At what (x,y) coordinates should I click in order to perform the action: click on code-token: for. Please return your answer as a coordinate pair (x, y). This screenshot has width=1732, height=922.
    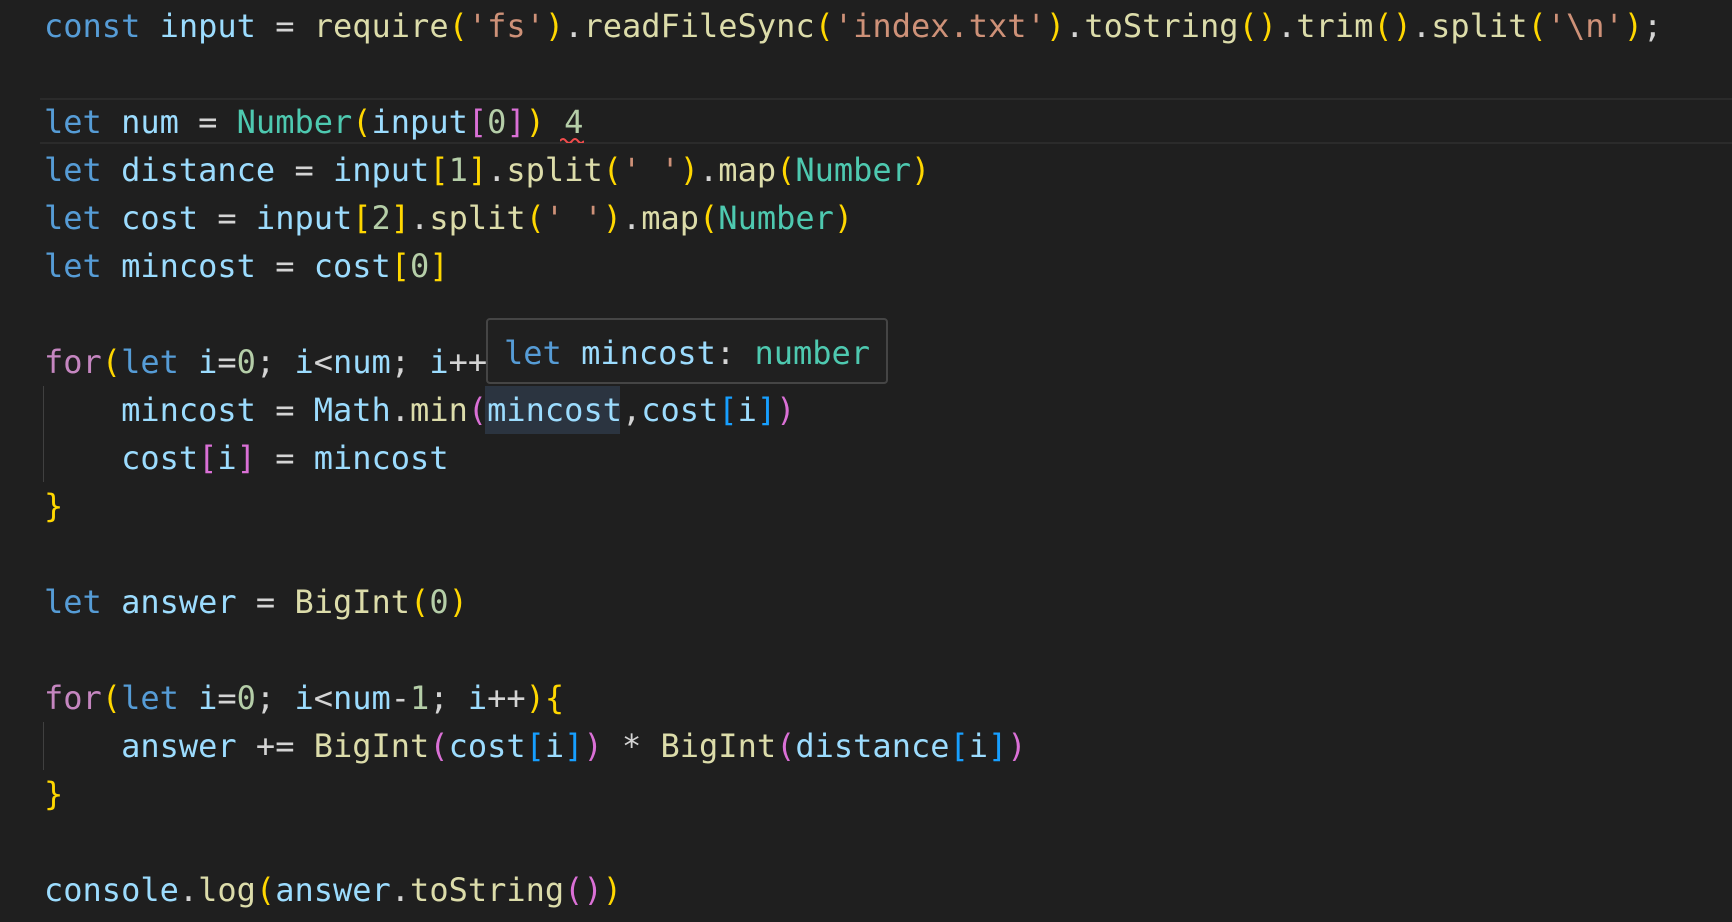
    Looking at the image, I should click on (73, 362).